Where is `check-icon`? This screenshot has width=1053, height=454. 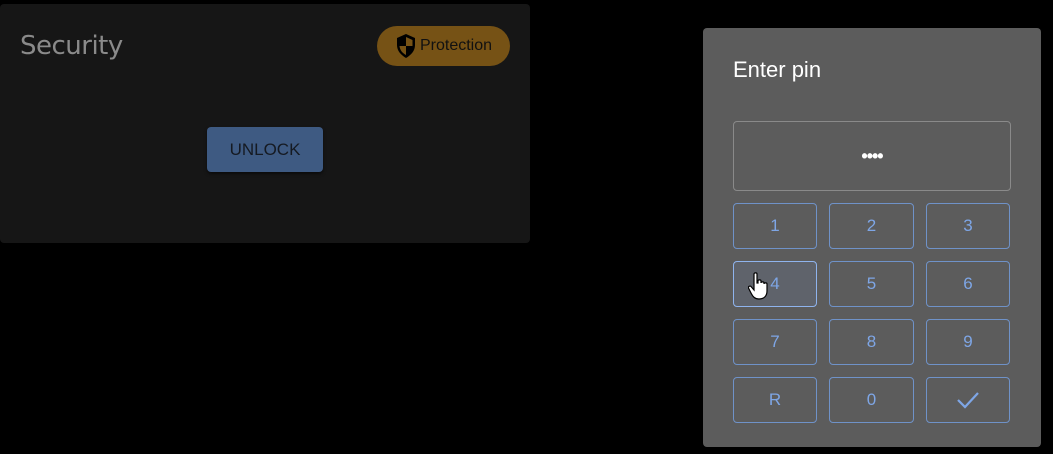
check-icon is located at coordinates (968, 400).